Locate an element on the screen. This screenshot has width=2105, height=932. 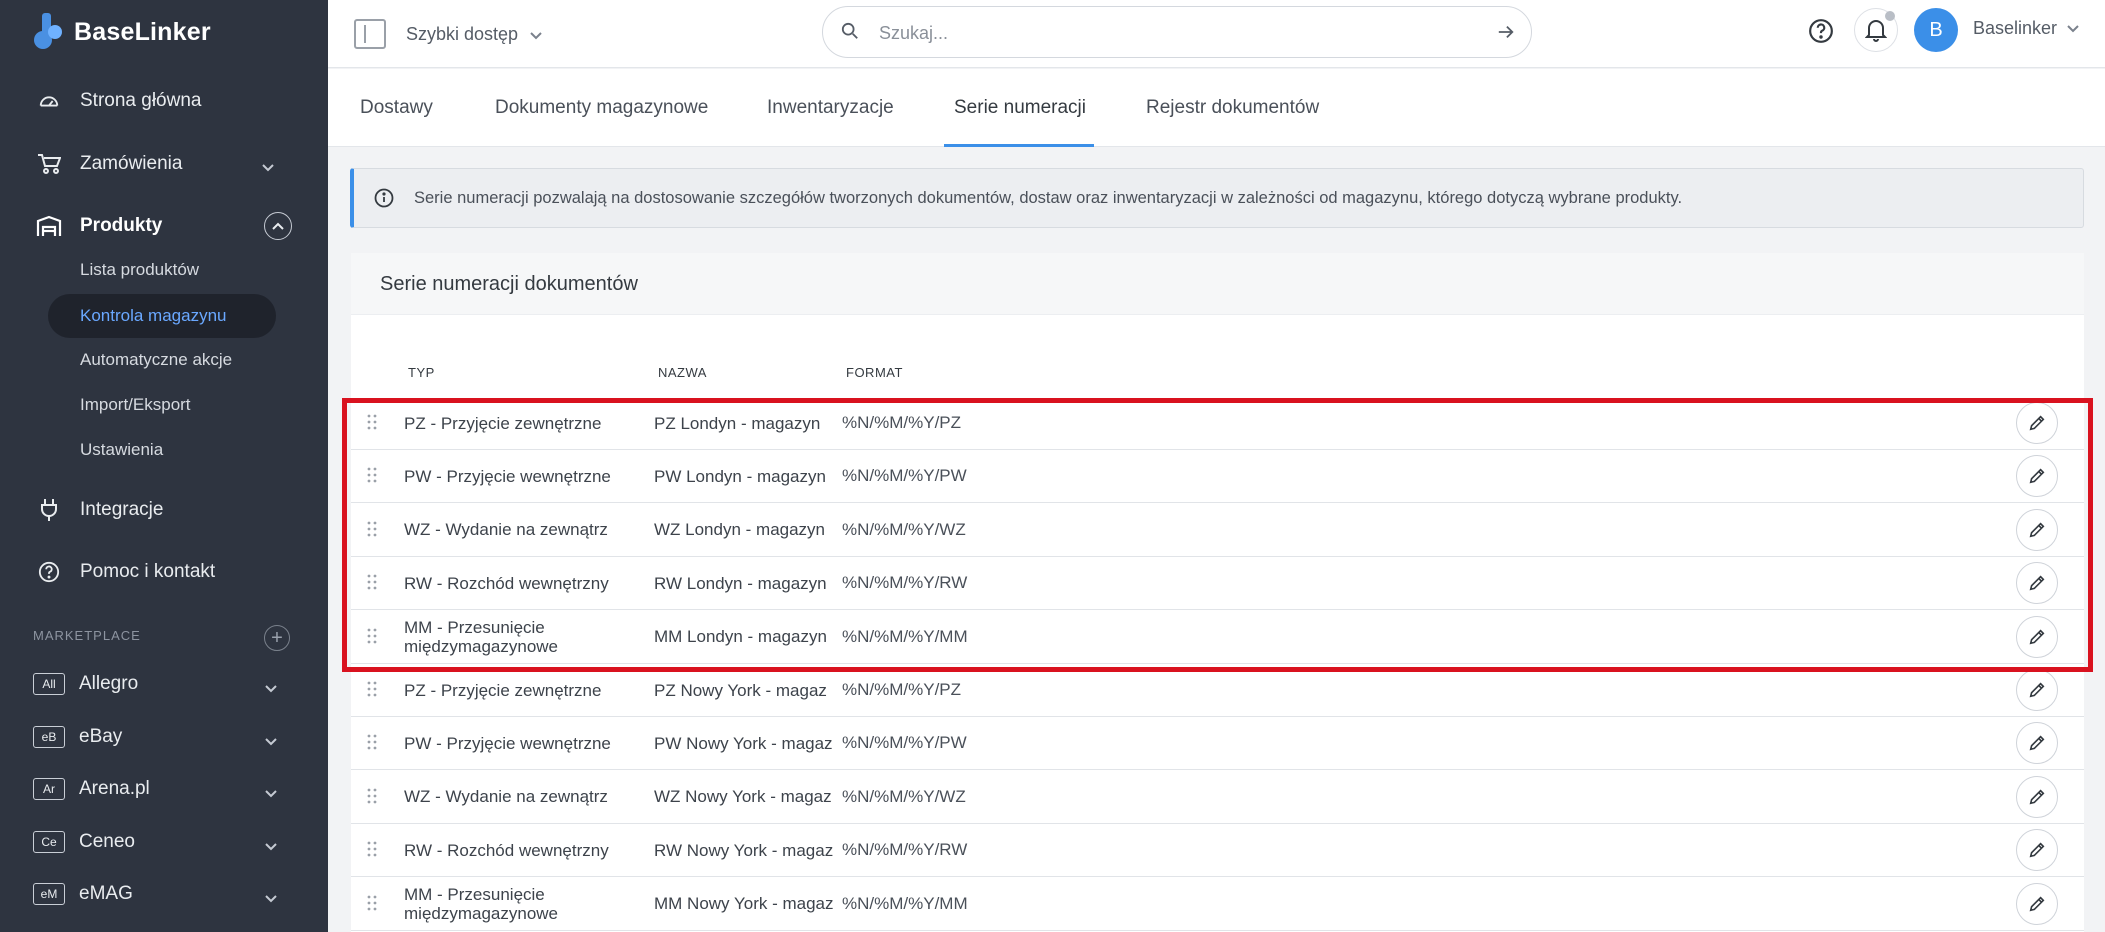
search-bar is located at coordinates (1177, 32).